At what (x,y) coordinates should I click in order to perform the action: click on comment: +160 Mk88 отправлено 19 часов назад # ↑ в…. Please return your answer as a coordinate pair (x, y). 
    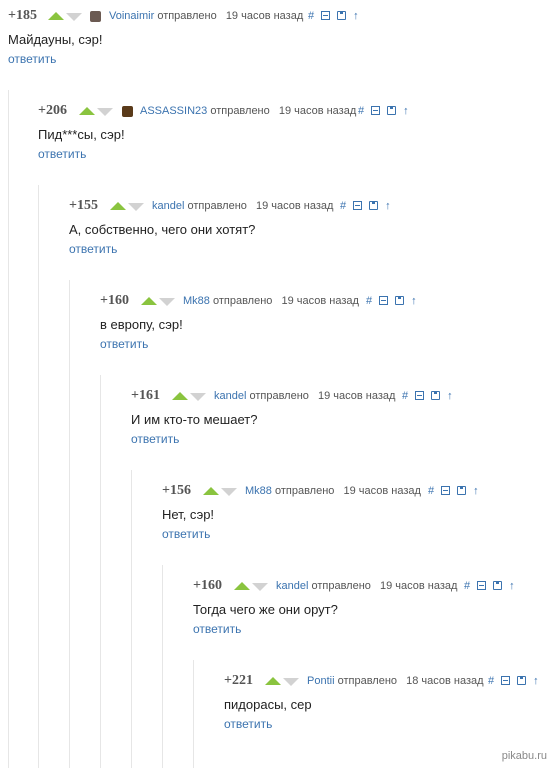
    Looking at the image, I should click on (324, 326).